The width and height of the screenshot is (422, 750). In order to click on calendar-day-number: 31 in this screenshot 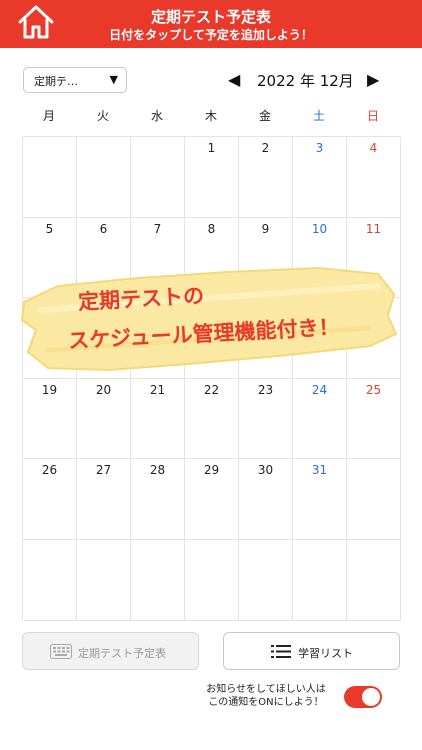, I will do `click(319, 470)`.